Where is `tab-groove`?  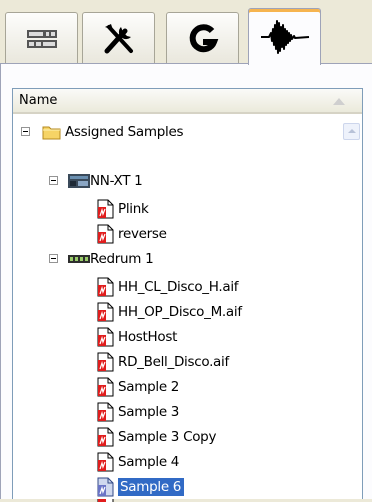
tab-groove is located at coordinates (202, 38).